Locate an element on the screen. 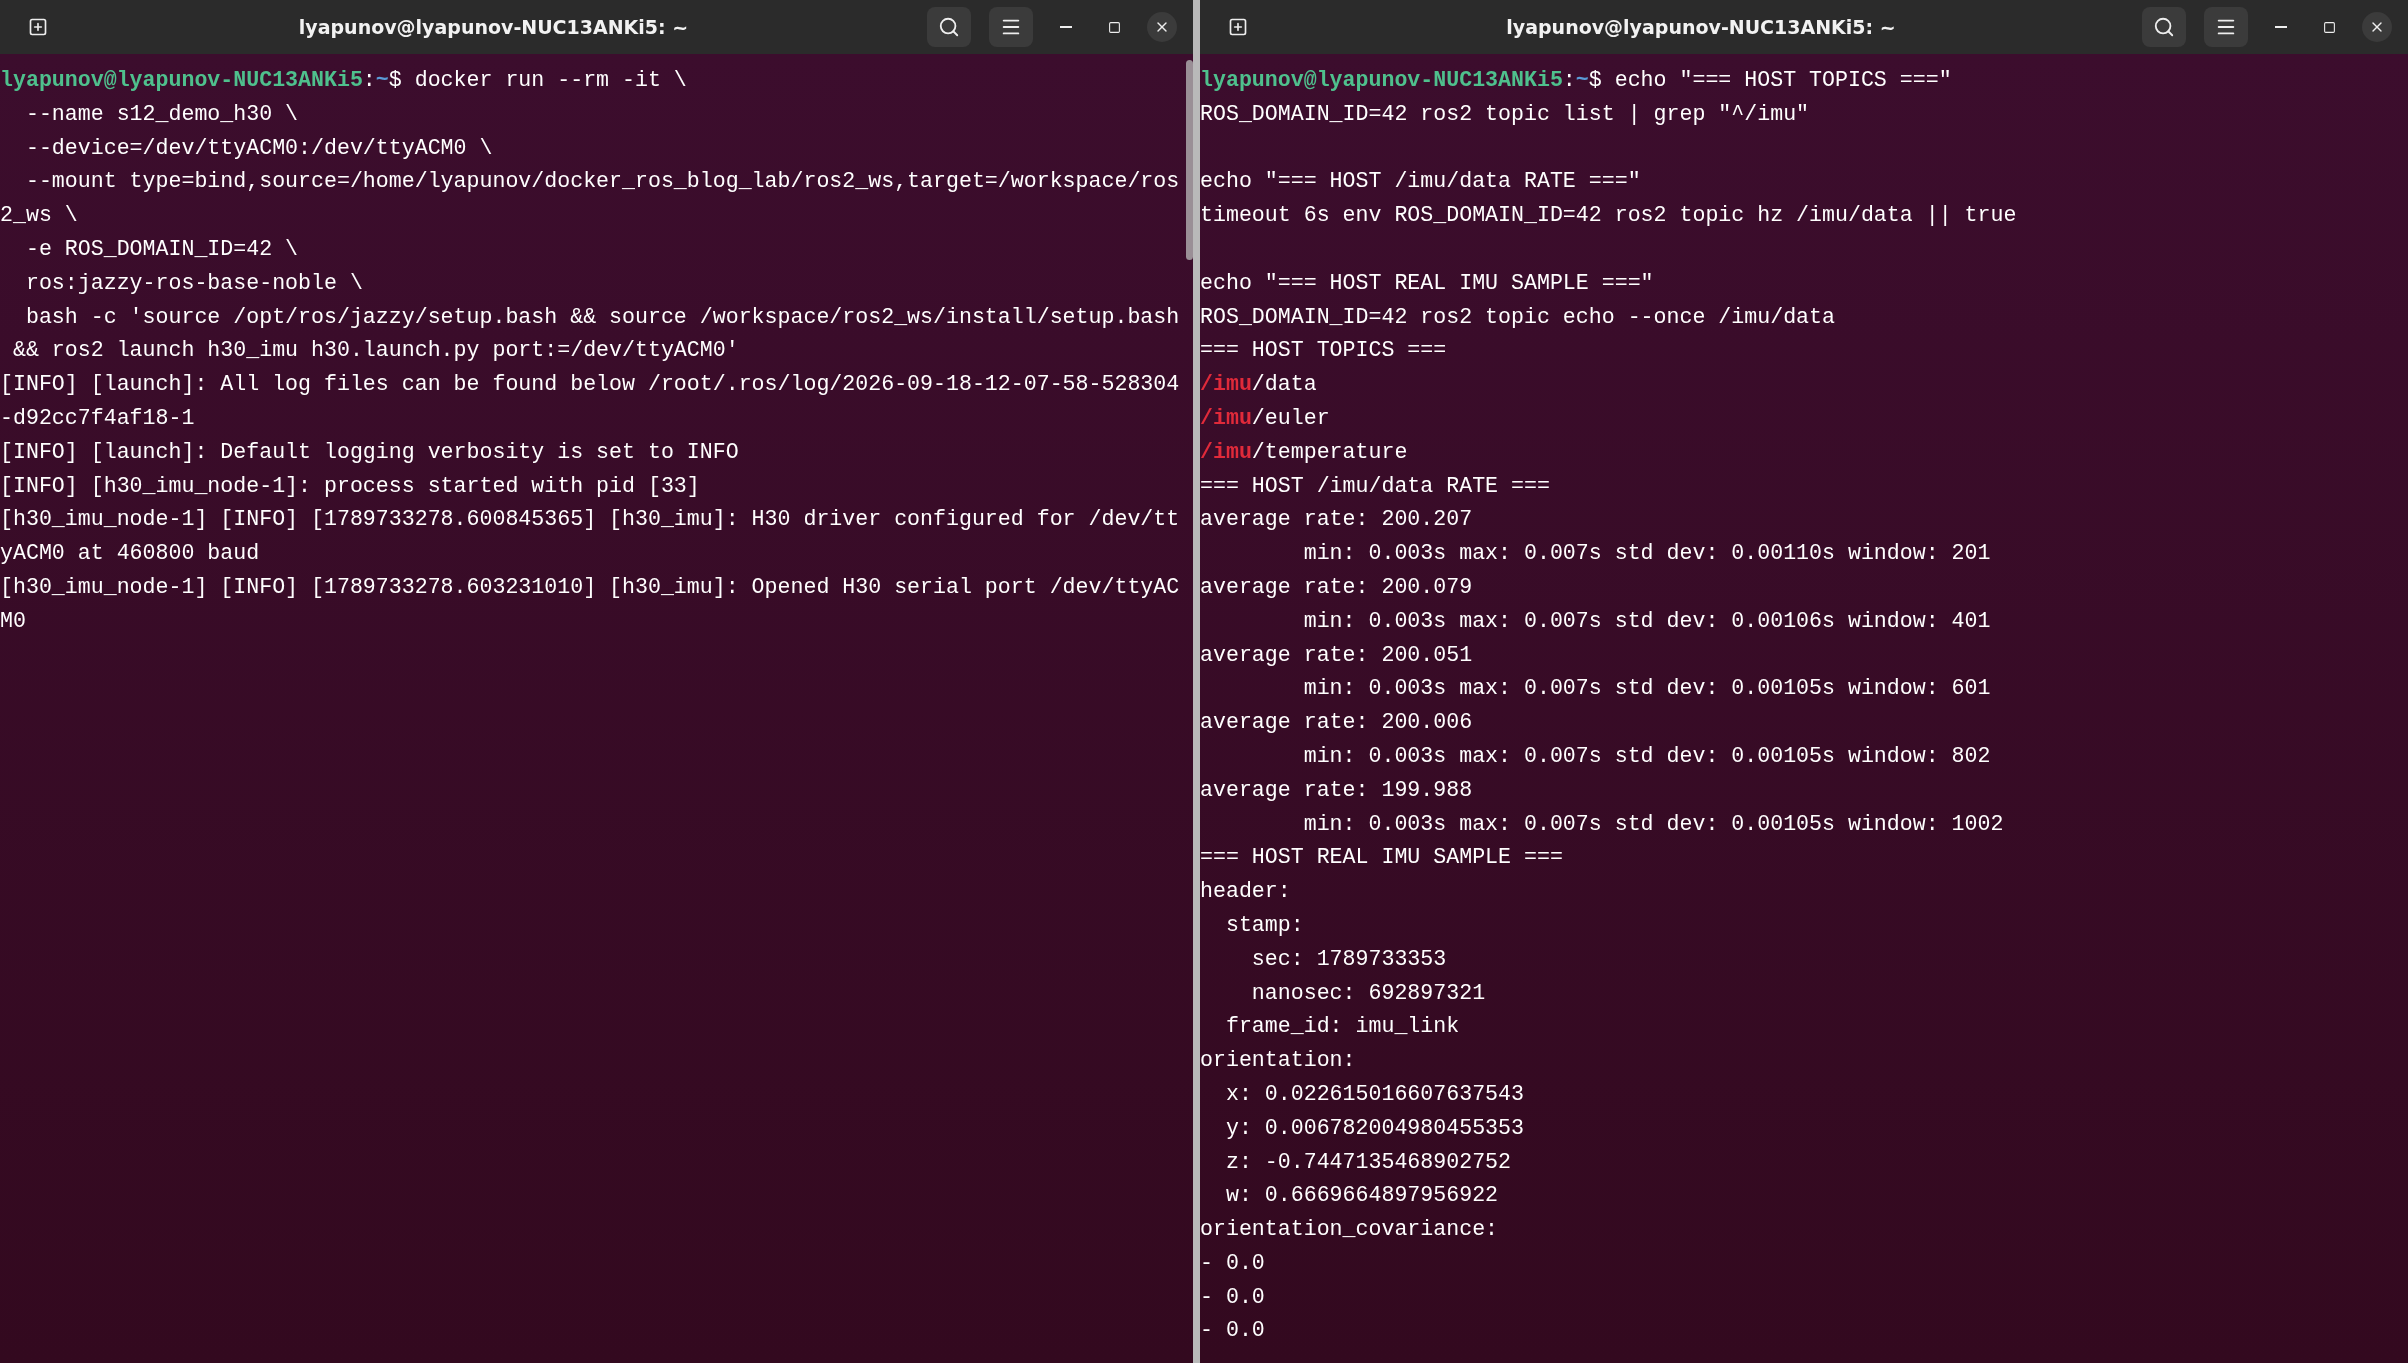  output-text: [INFO] [h30_imu_node-1]: process started with pid [33] is located at coordinates (350, 485).